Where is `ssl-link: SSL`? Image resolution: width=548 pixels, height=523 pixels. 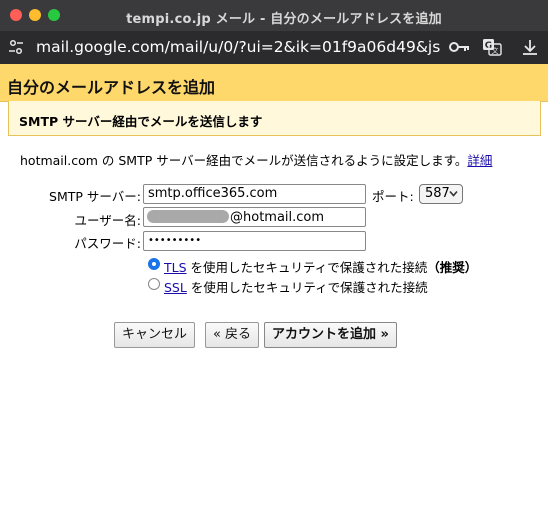 ssl-link: SSL is located at coordinates (175, 287).